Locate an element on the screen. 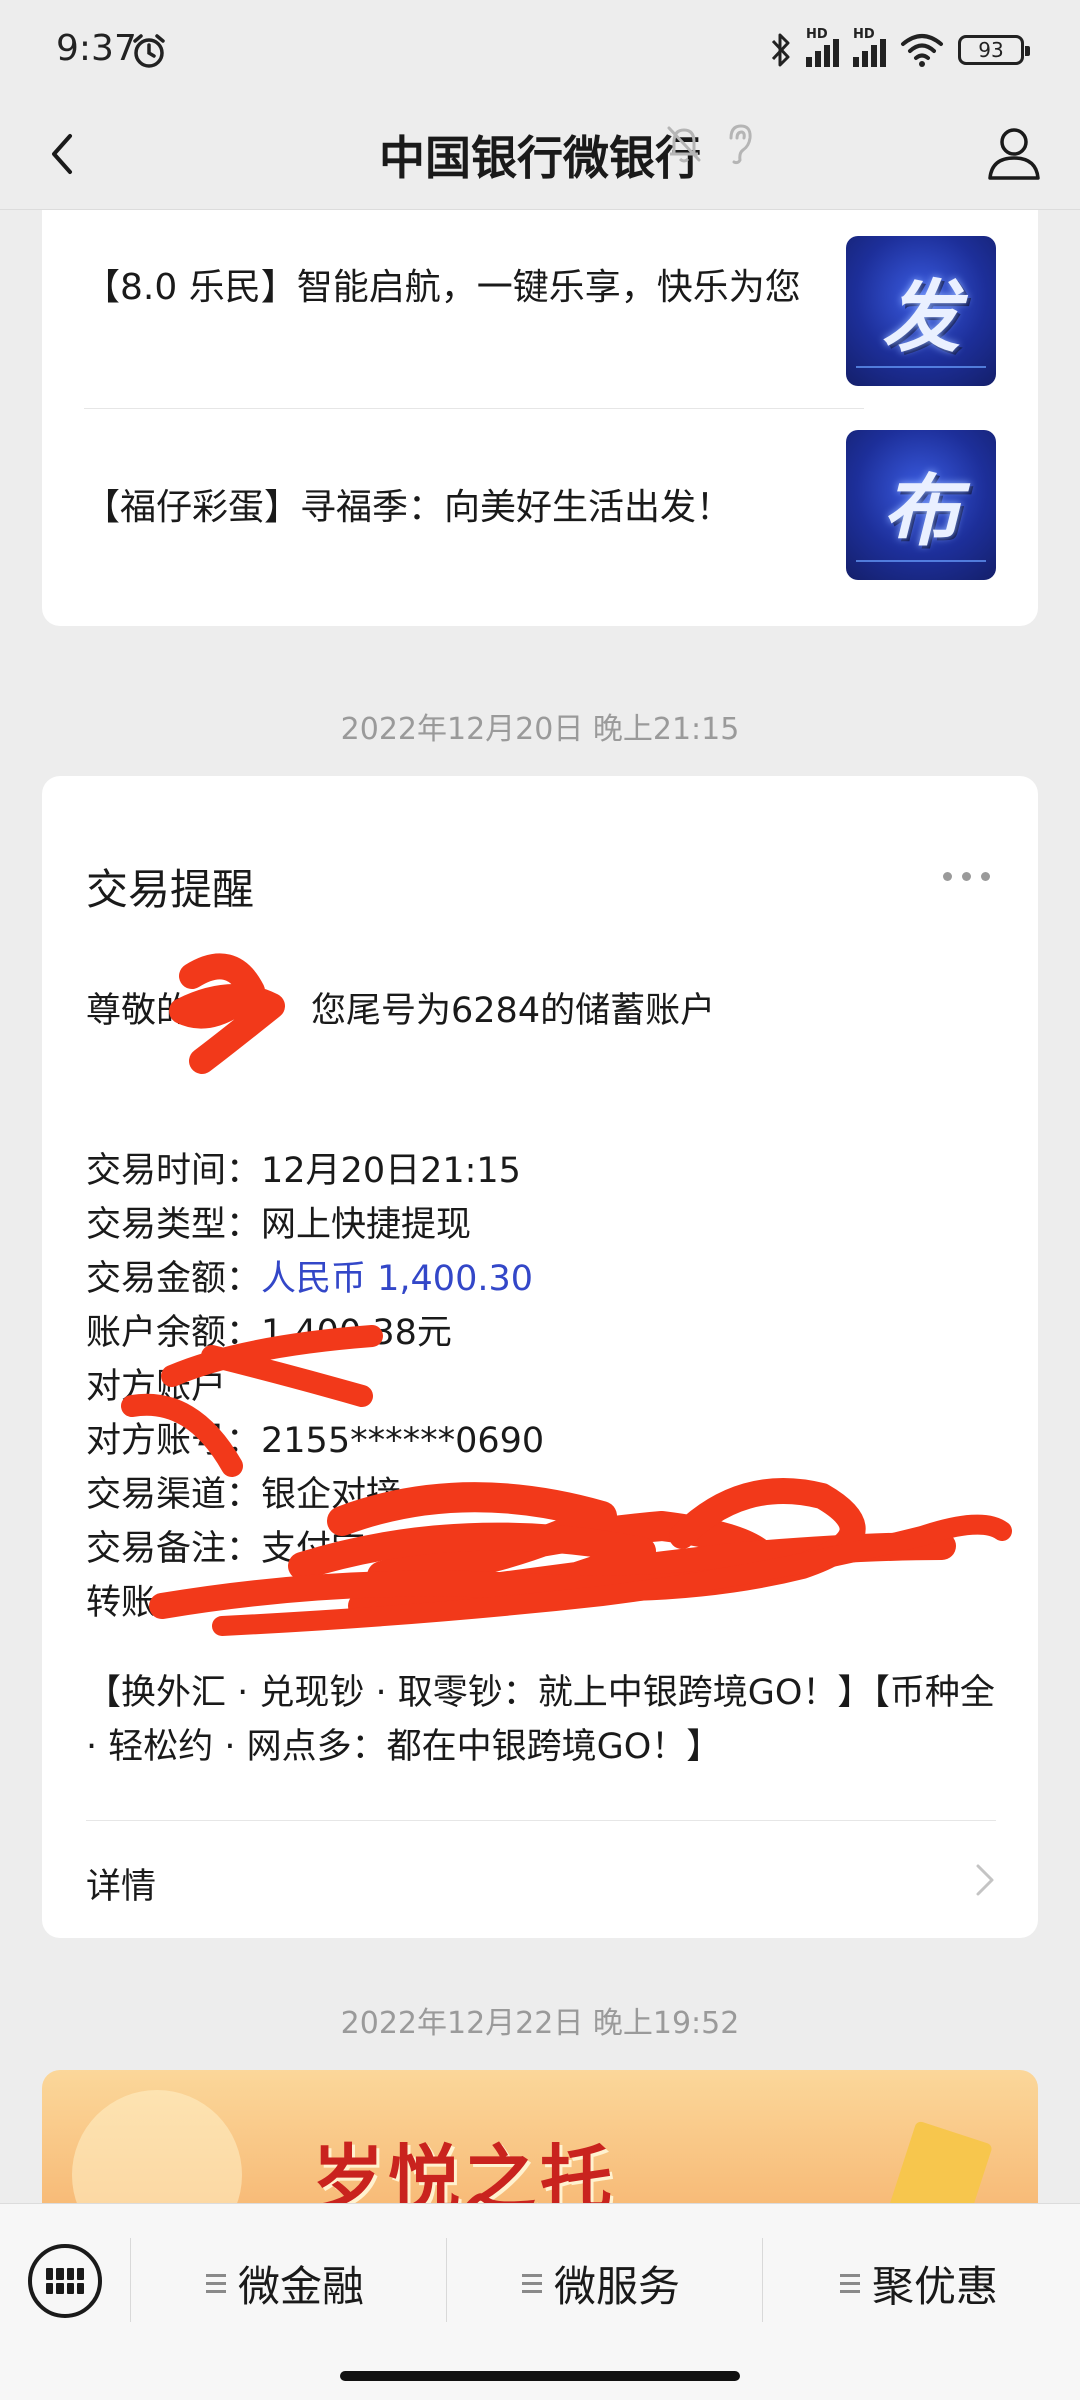 The image size is (1080, 2400). greeting-suffix: 您尾号为6284的储蓄账户 is located at coordinates (513, 1011).